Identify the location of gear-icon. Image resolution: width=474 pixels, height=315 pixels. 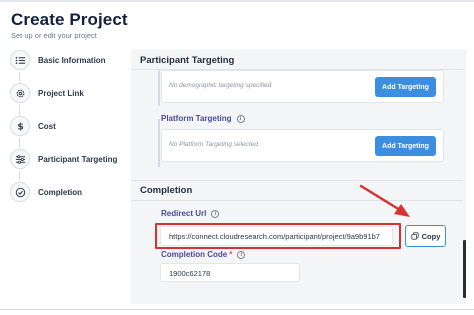
(20, 93).